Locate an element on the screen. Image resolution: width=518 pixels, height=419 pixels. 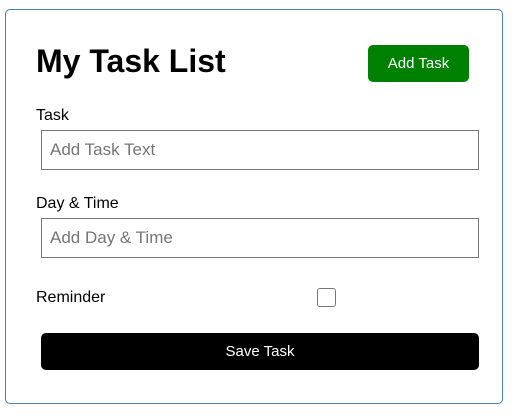
task-label: Task is located at coordinates (52, 115).